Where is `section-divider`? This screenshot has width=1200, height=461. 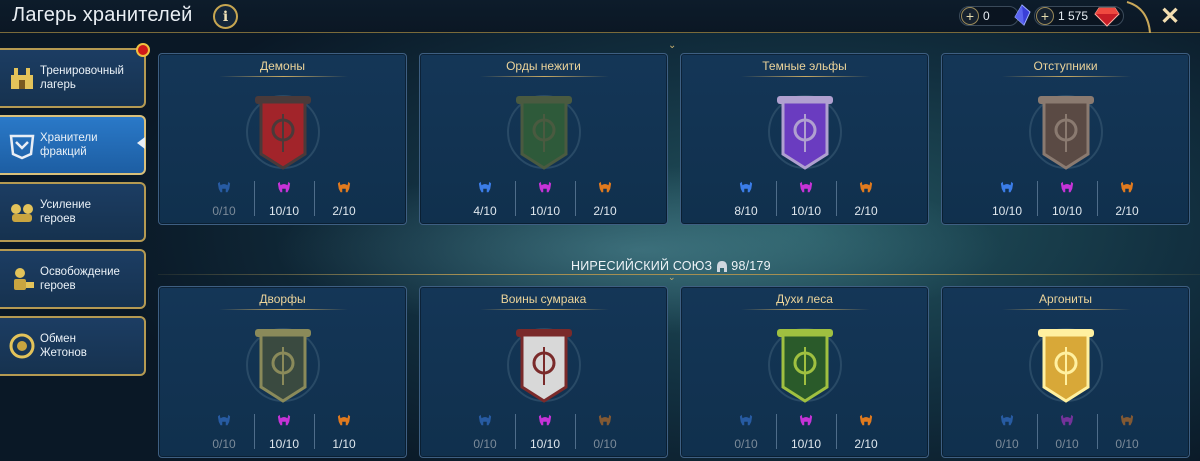 section-divider is located at coordinates (679, 274).